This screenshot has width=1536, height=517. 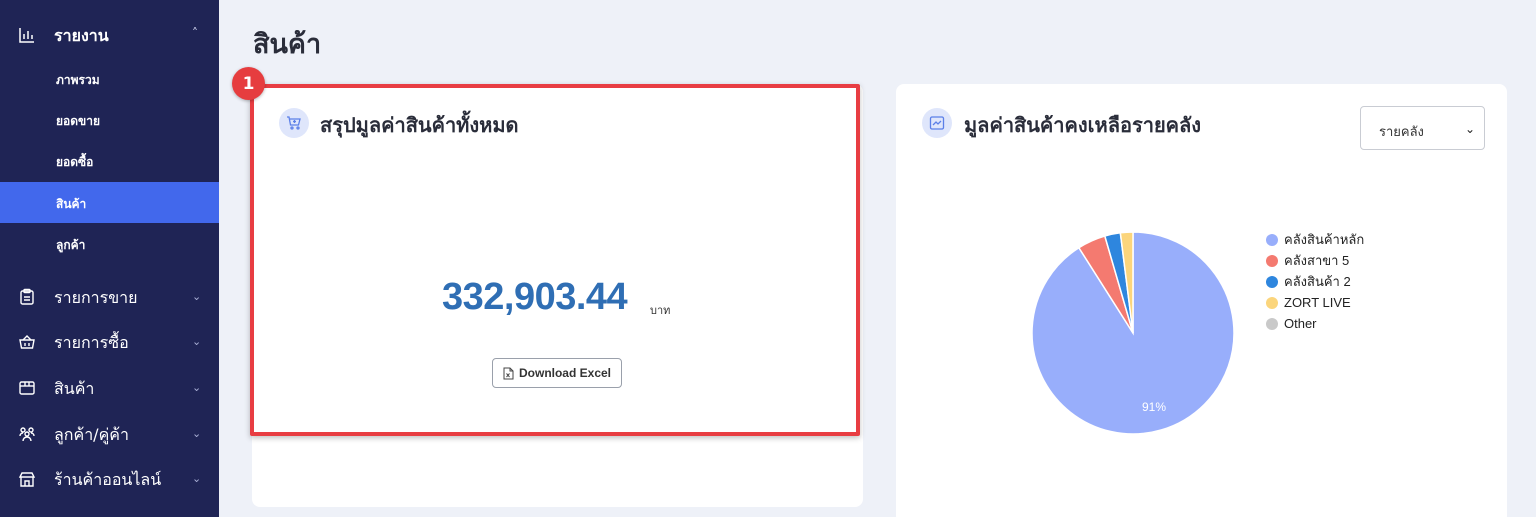 I want to click on sidebar-item-online-store: ร้านค้าออนไลน์ ⌄, so click(x=109, y=479).